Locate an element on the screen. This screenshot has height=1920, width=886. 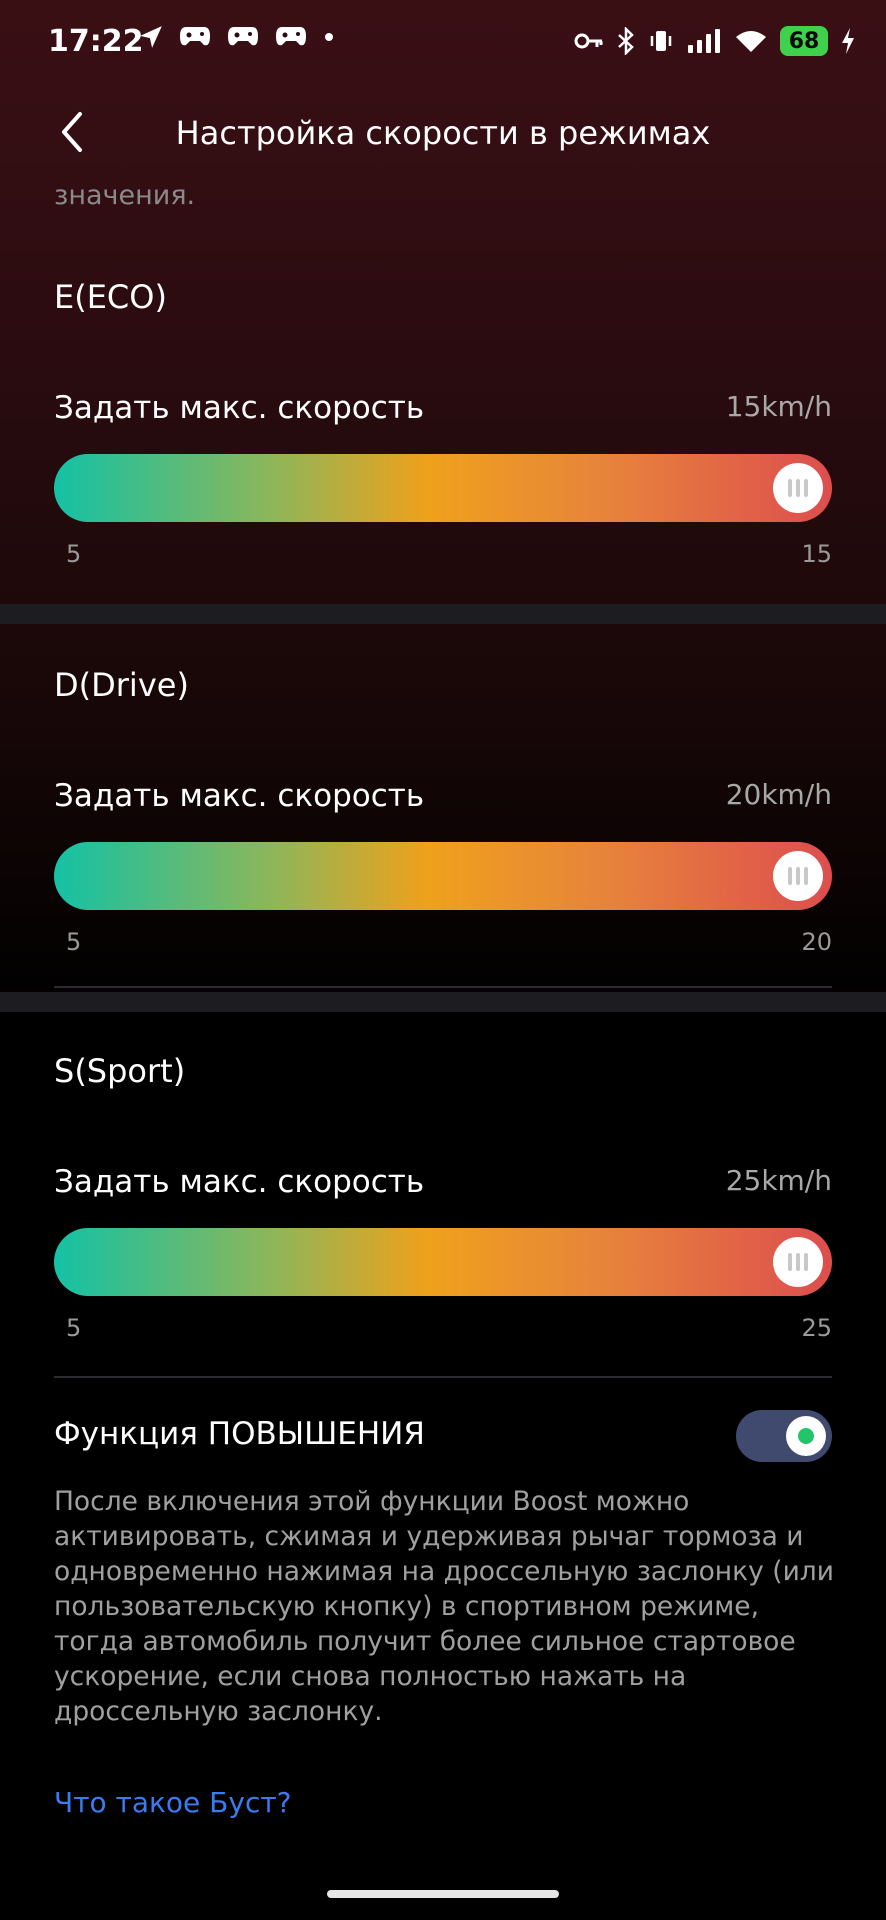
slider-min-drive: 5 is located at coordinates (74, 942).